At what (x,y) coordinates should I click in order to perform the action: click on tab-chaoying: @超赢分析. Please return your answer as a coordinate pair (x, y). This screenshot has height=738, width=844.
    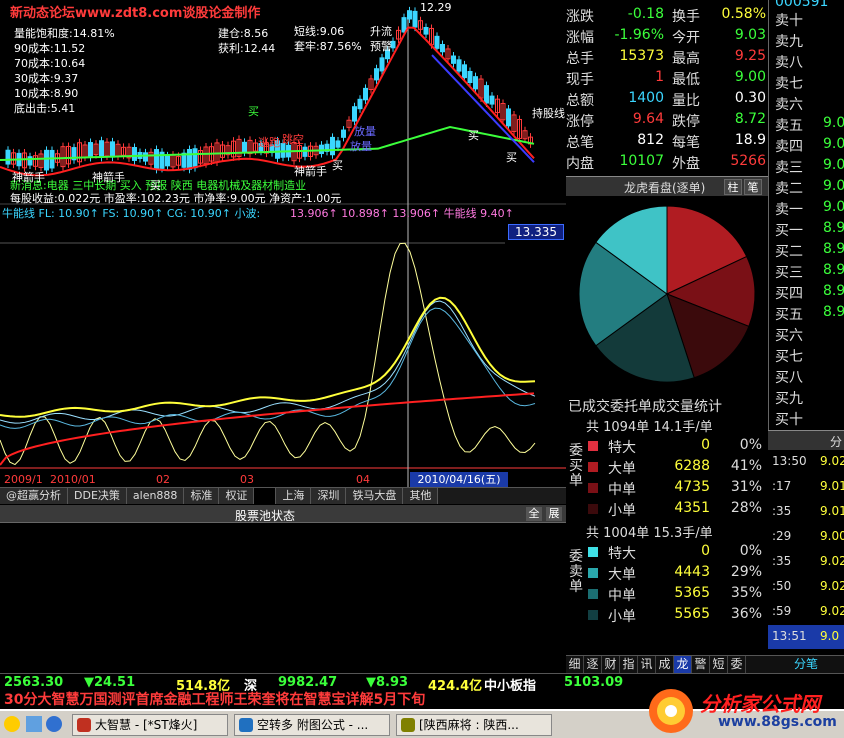
    Looking at the image, I should click on (34, 496).